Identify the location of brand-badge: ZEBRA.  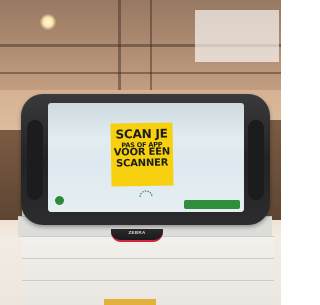
(137, 235).